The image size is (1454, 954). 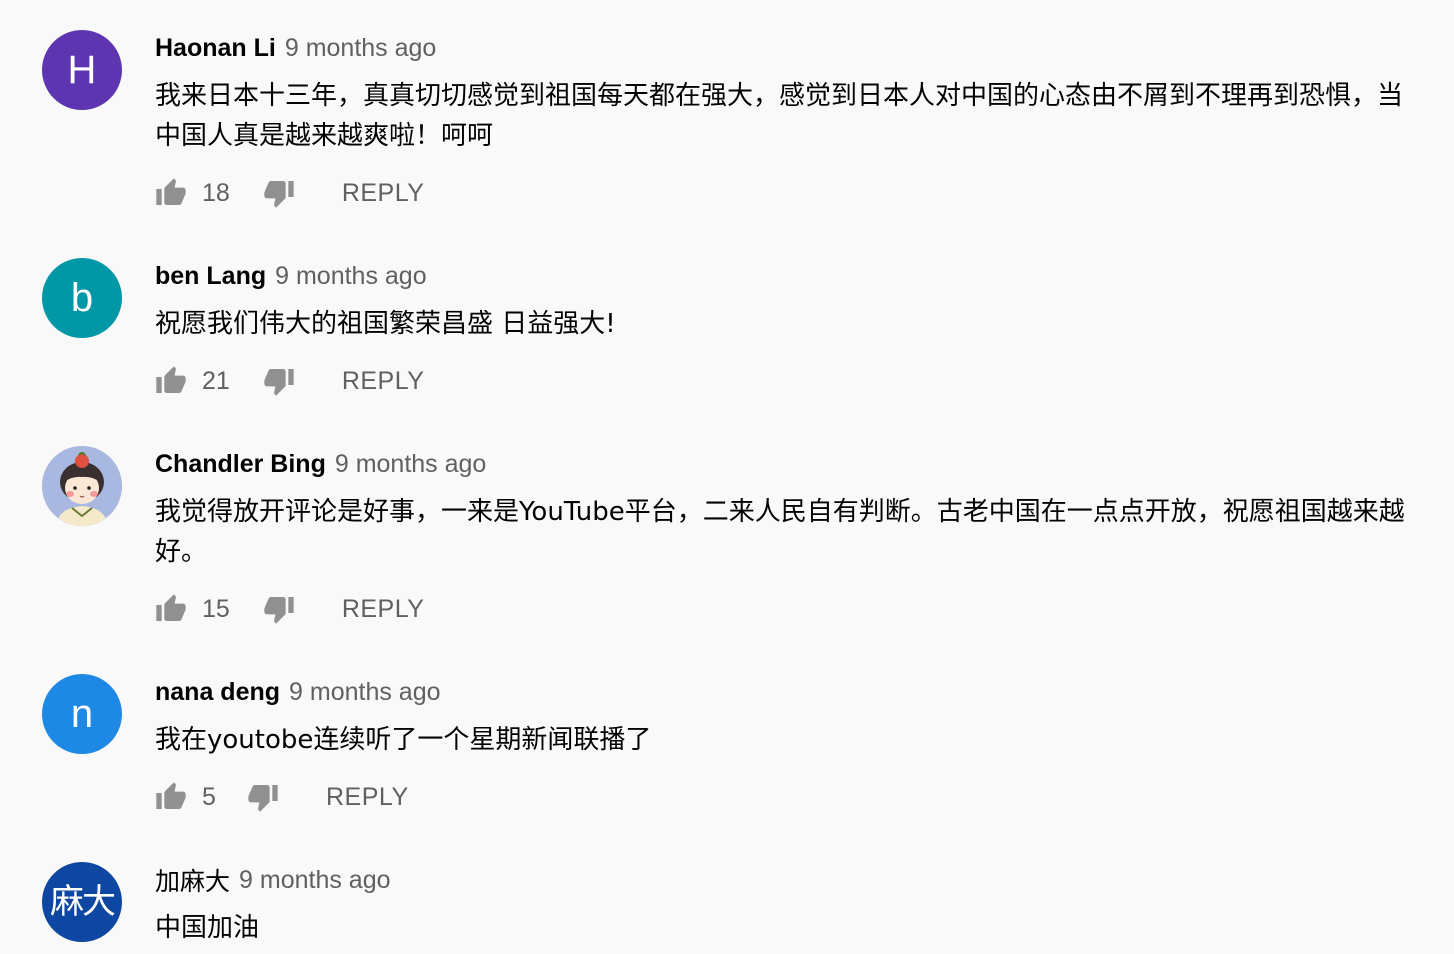 I want to click on comment-header: ben Lang 9 months ago, so click(x=291, y=276).